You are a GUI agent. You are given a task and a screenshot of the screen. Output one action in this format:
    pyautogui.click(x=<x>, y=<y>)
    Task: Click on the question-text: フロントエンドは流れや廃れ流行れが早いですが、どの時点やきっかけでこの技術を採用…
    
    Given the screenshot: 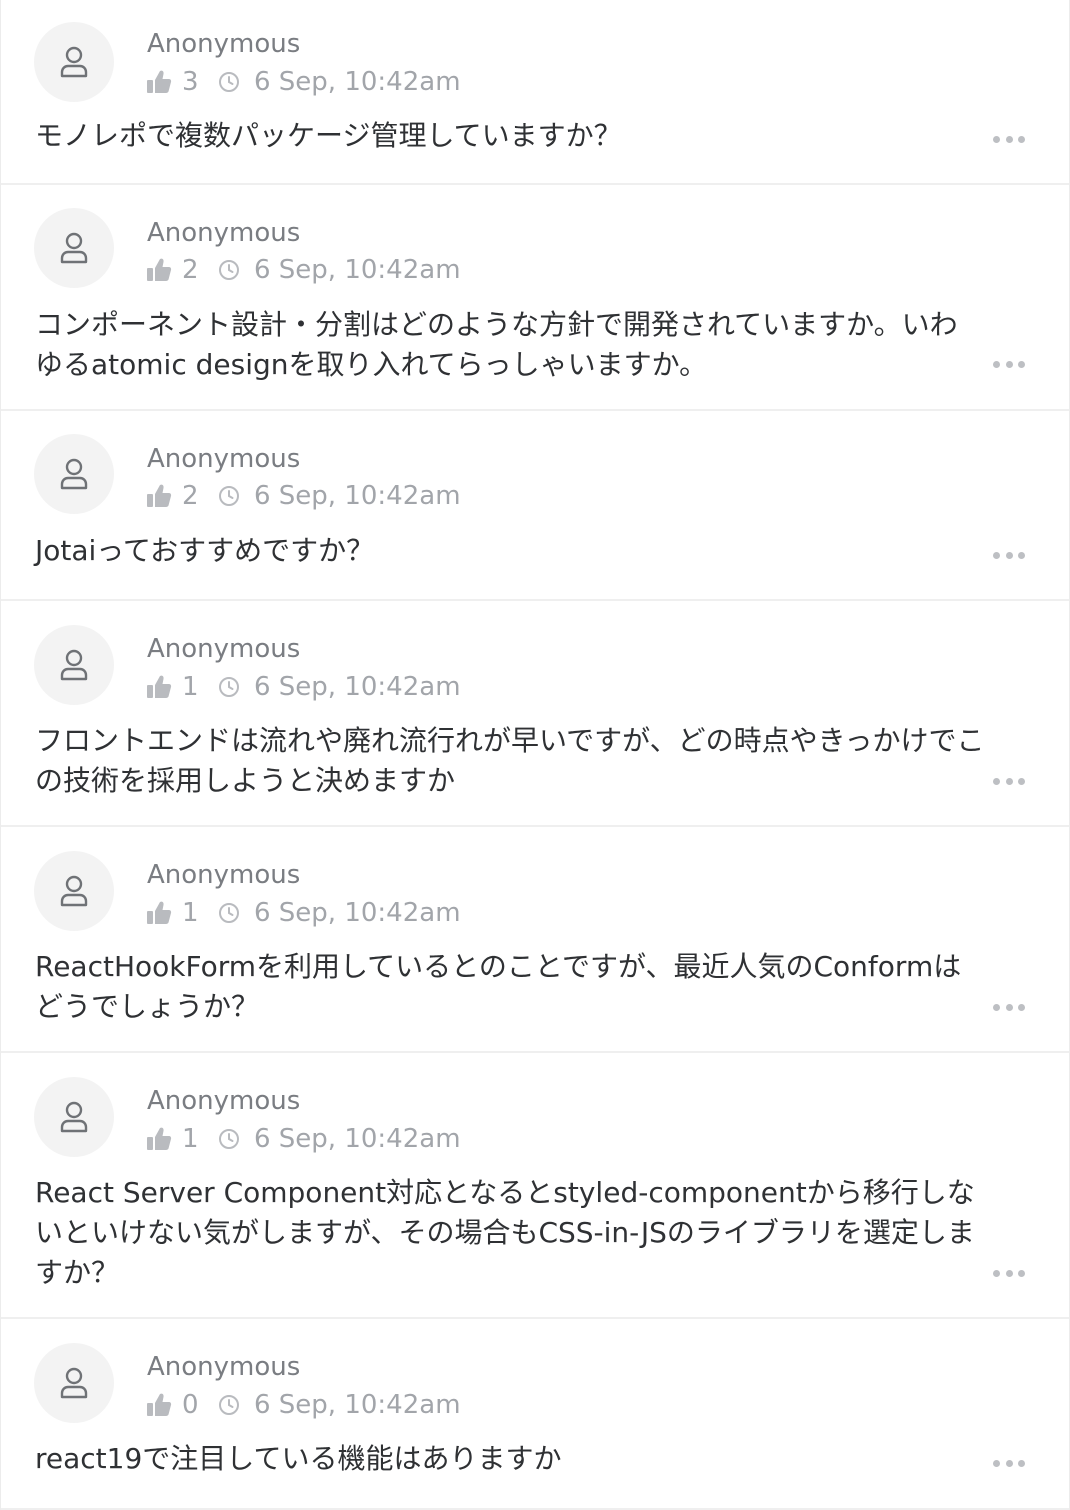 What is the action you would take?
    pyautogui.click(x=510, y=760)
    